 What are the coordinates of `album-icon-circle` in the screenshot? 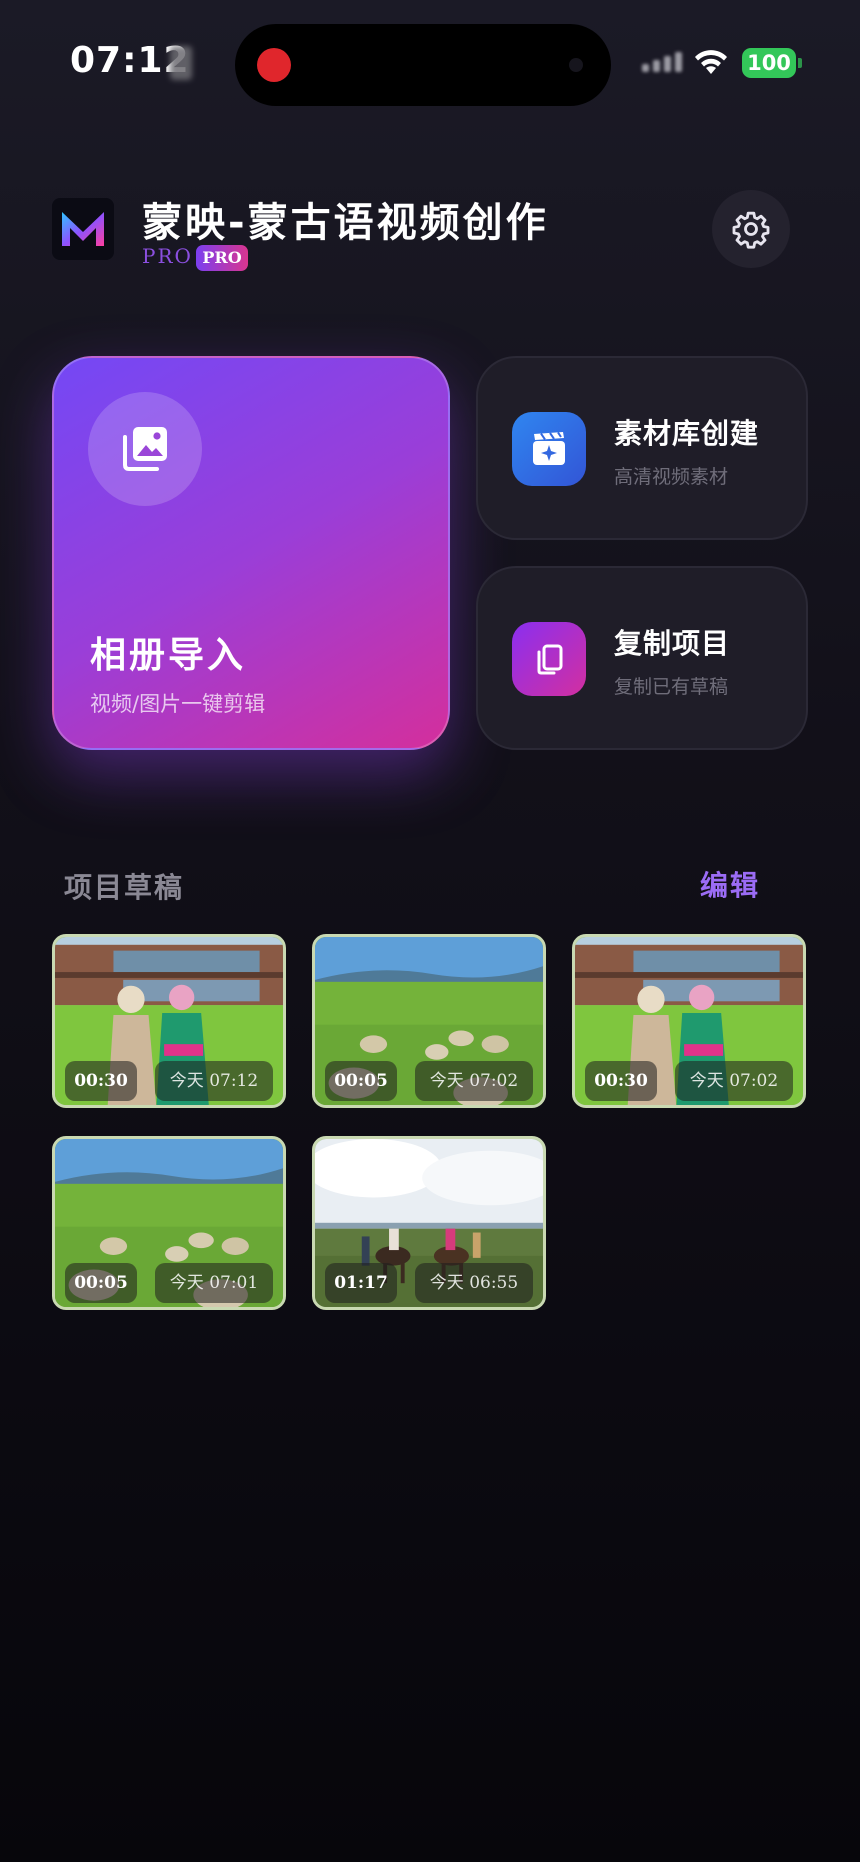 It's located at (145, 449).